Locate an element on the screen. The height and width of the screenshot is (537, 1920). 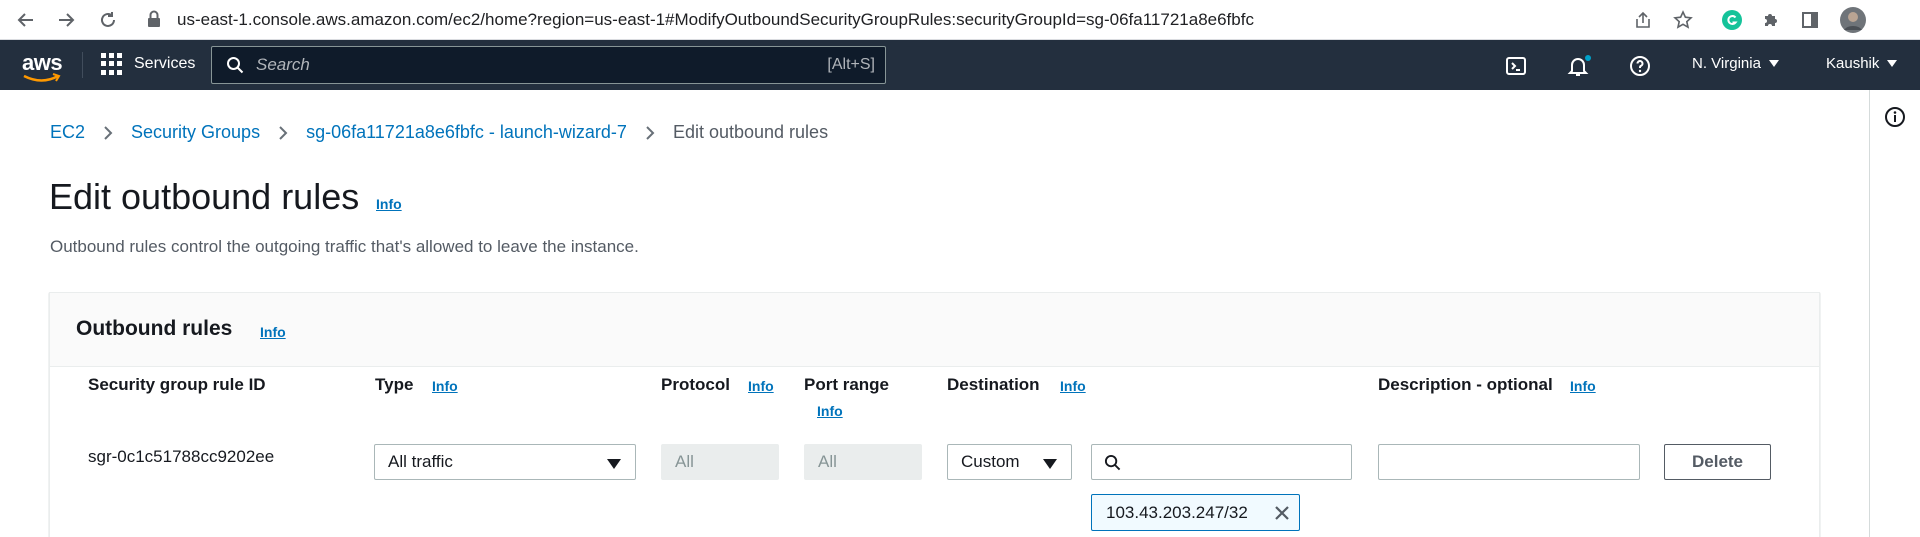
protocol-field: All is located at coordinates (720, 462).